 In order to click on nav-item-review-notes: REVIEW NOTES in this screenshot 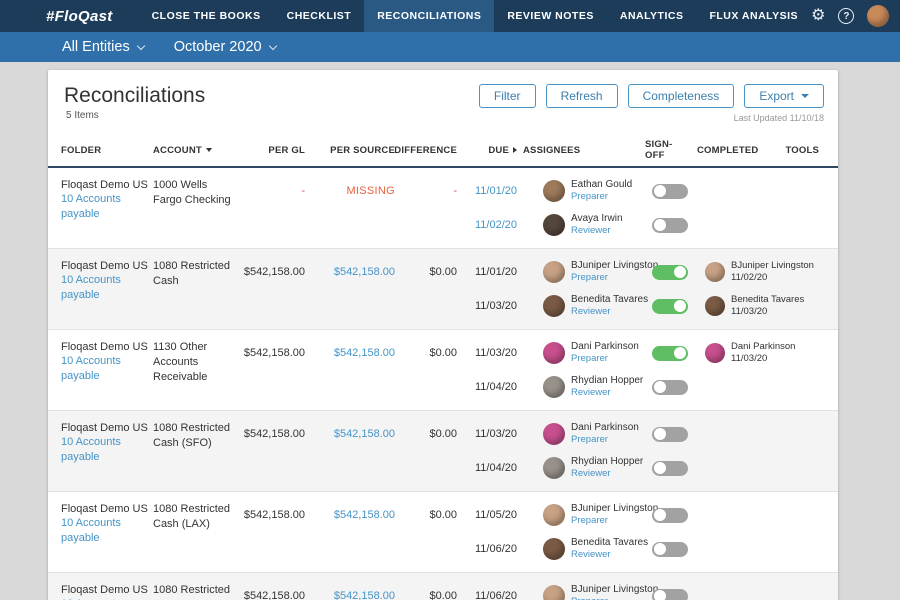, I will do `click(550, 16)`.